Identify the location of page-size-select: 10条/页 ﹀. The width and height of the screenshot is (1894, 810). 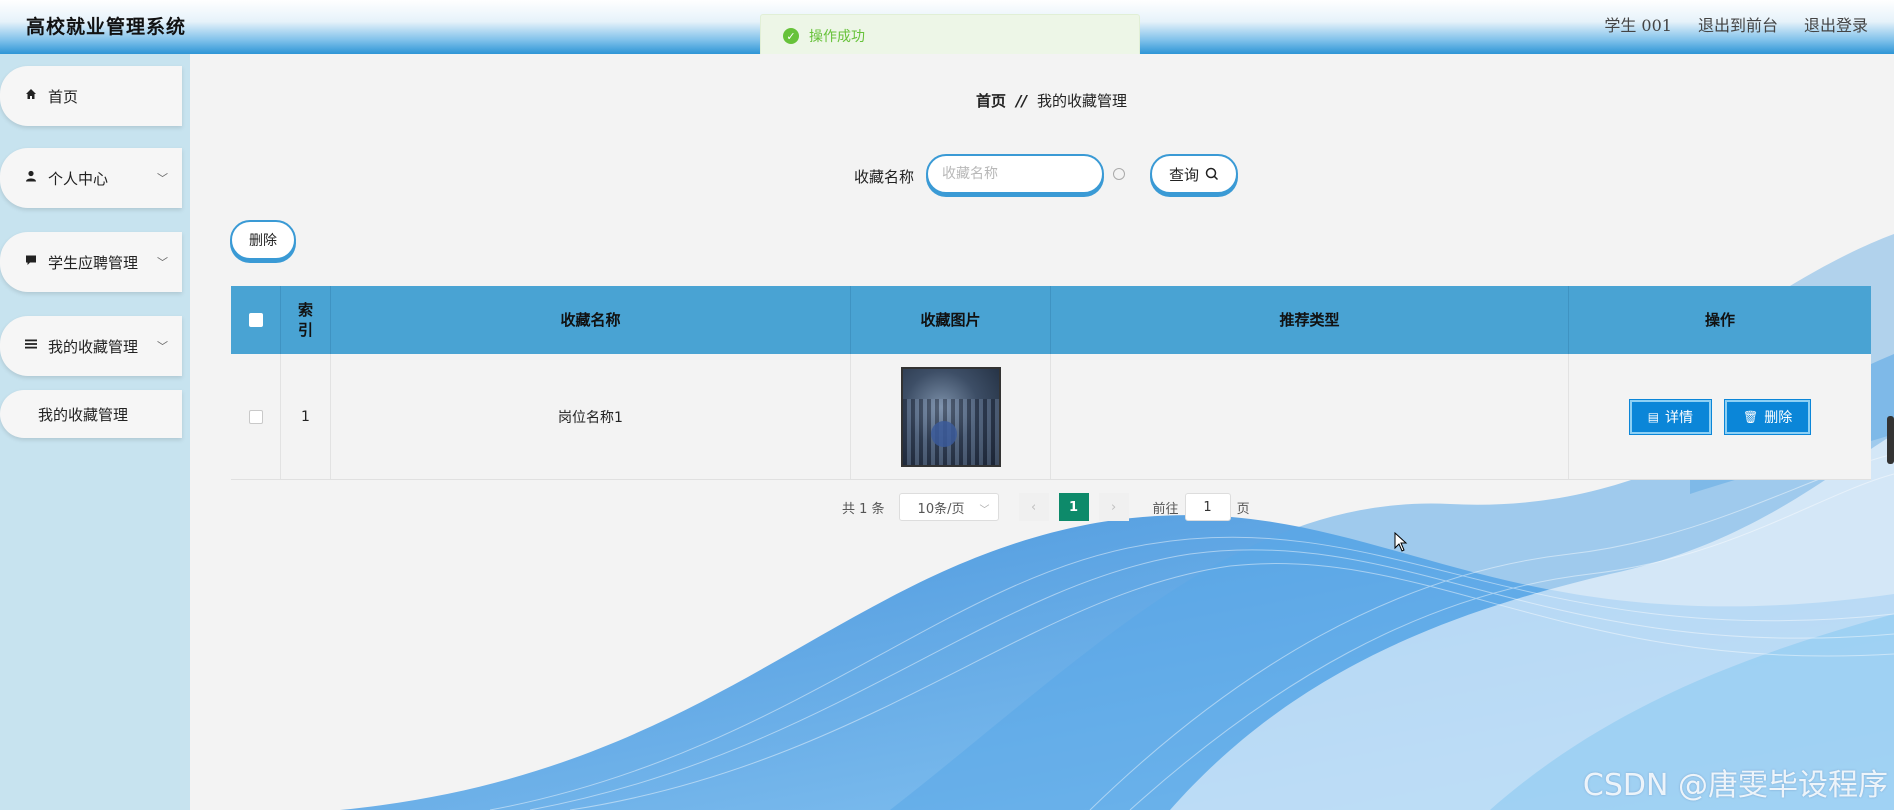
(948, 507).